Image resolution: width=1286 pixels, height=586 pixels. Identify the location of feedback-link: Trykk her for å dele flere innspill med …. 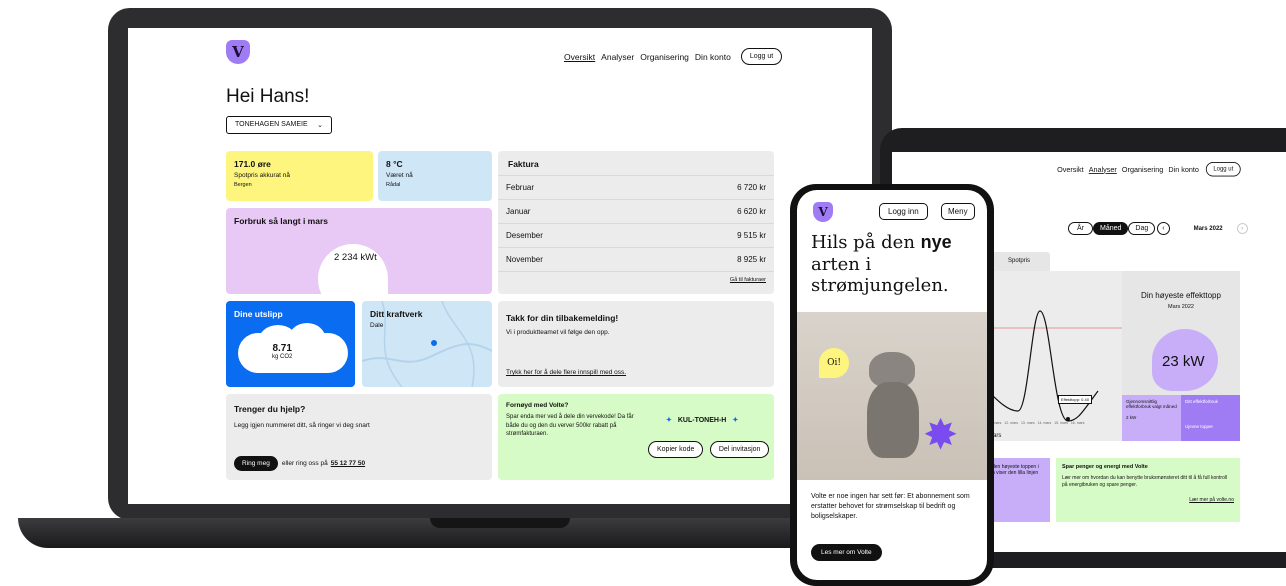
(566, 372).